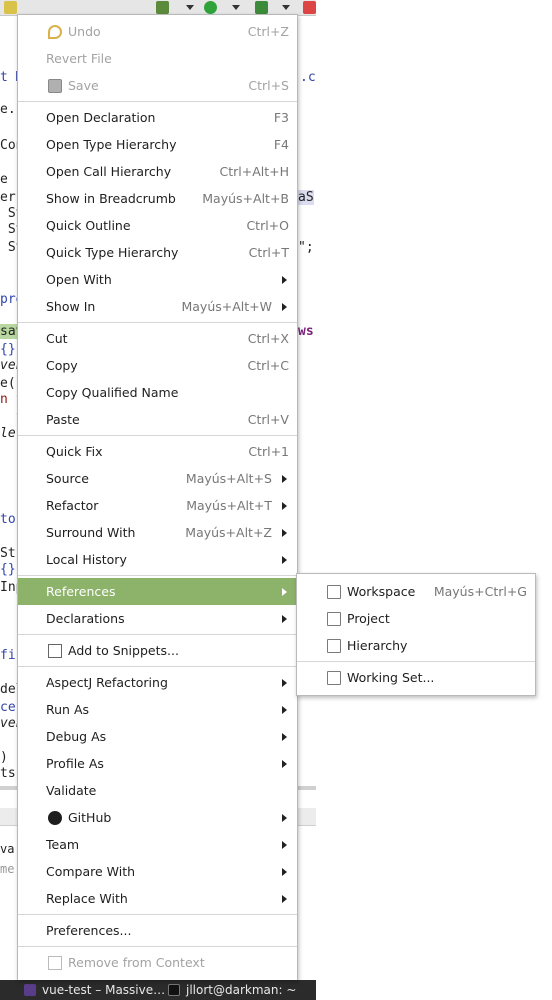  I want to click on search-ref-icon, so click(334, 592).